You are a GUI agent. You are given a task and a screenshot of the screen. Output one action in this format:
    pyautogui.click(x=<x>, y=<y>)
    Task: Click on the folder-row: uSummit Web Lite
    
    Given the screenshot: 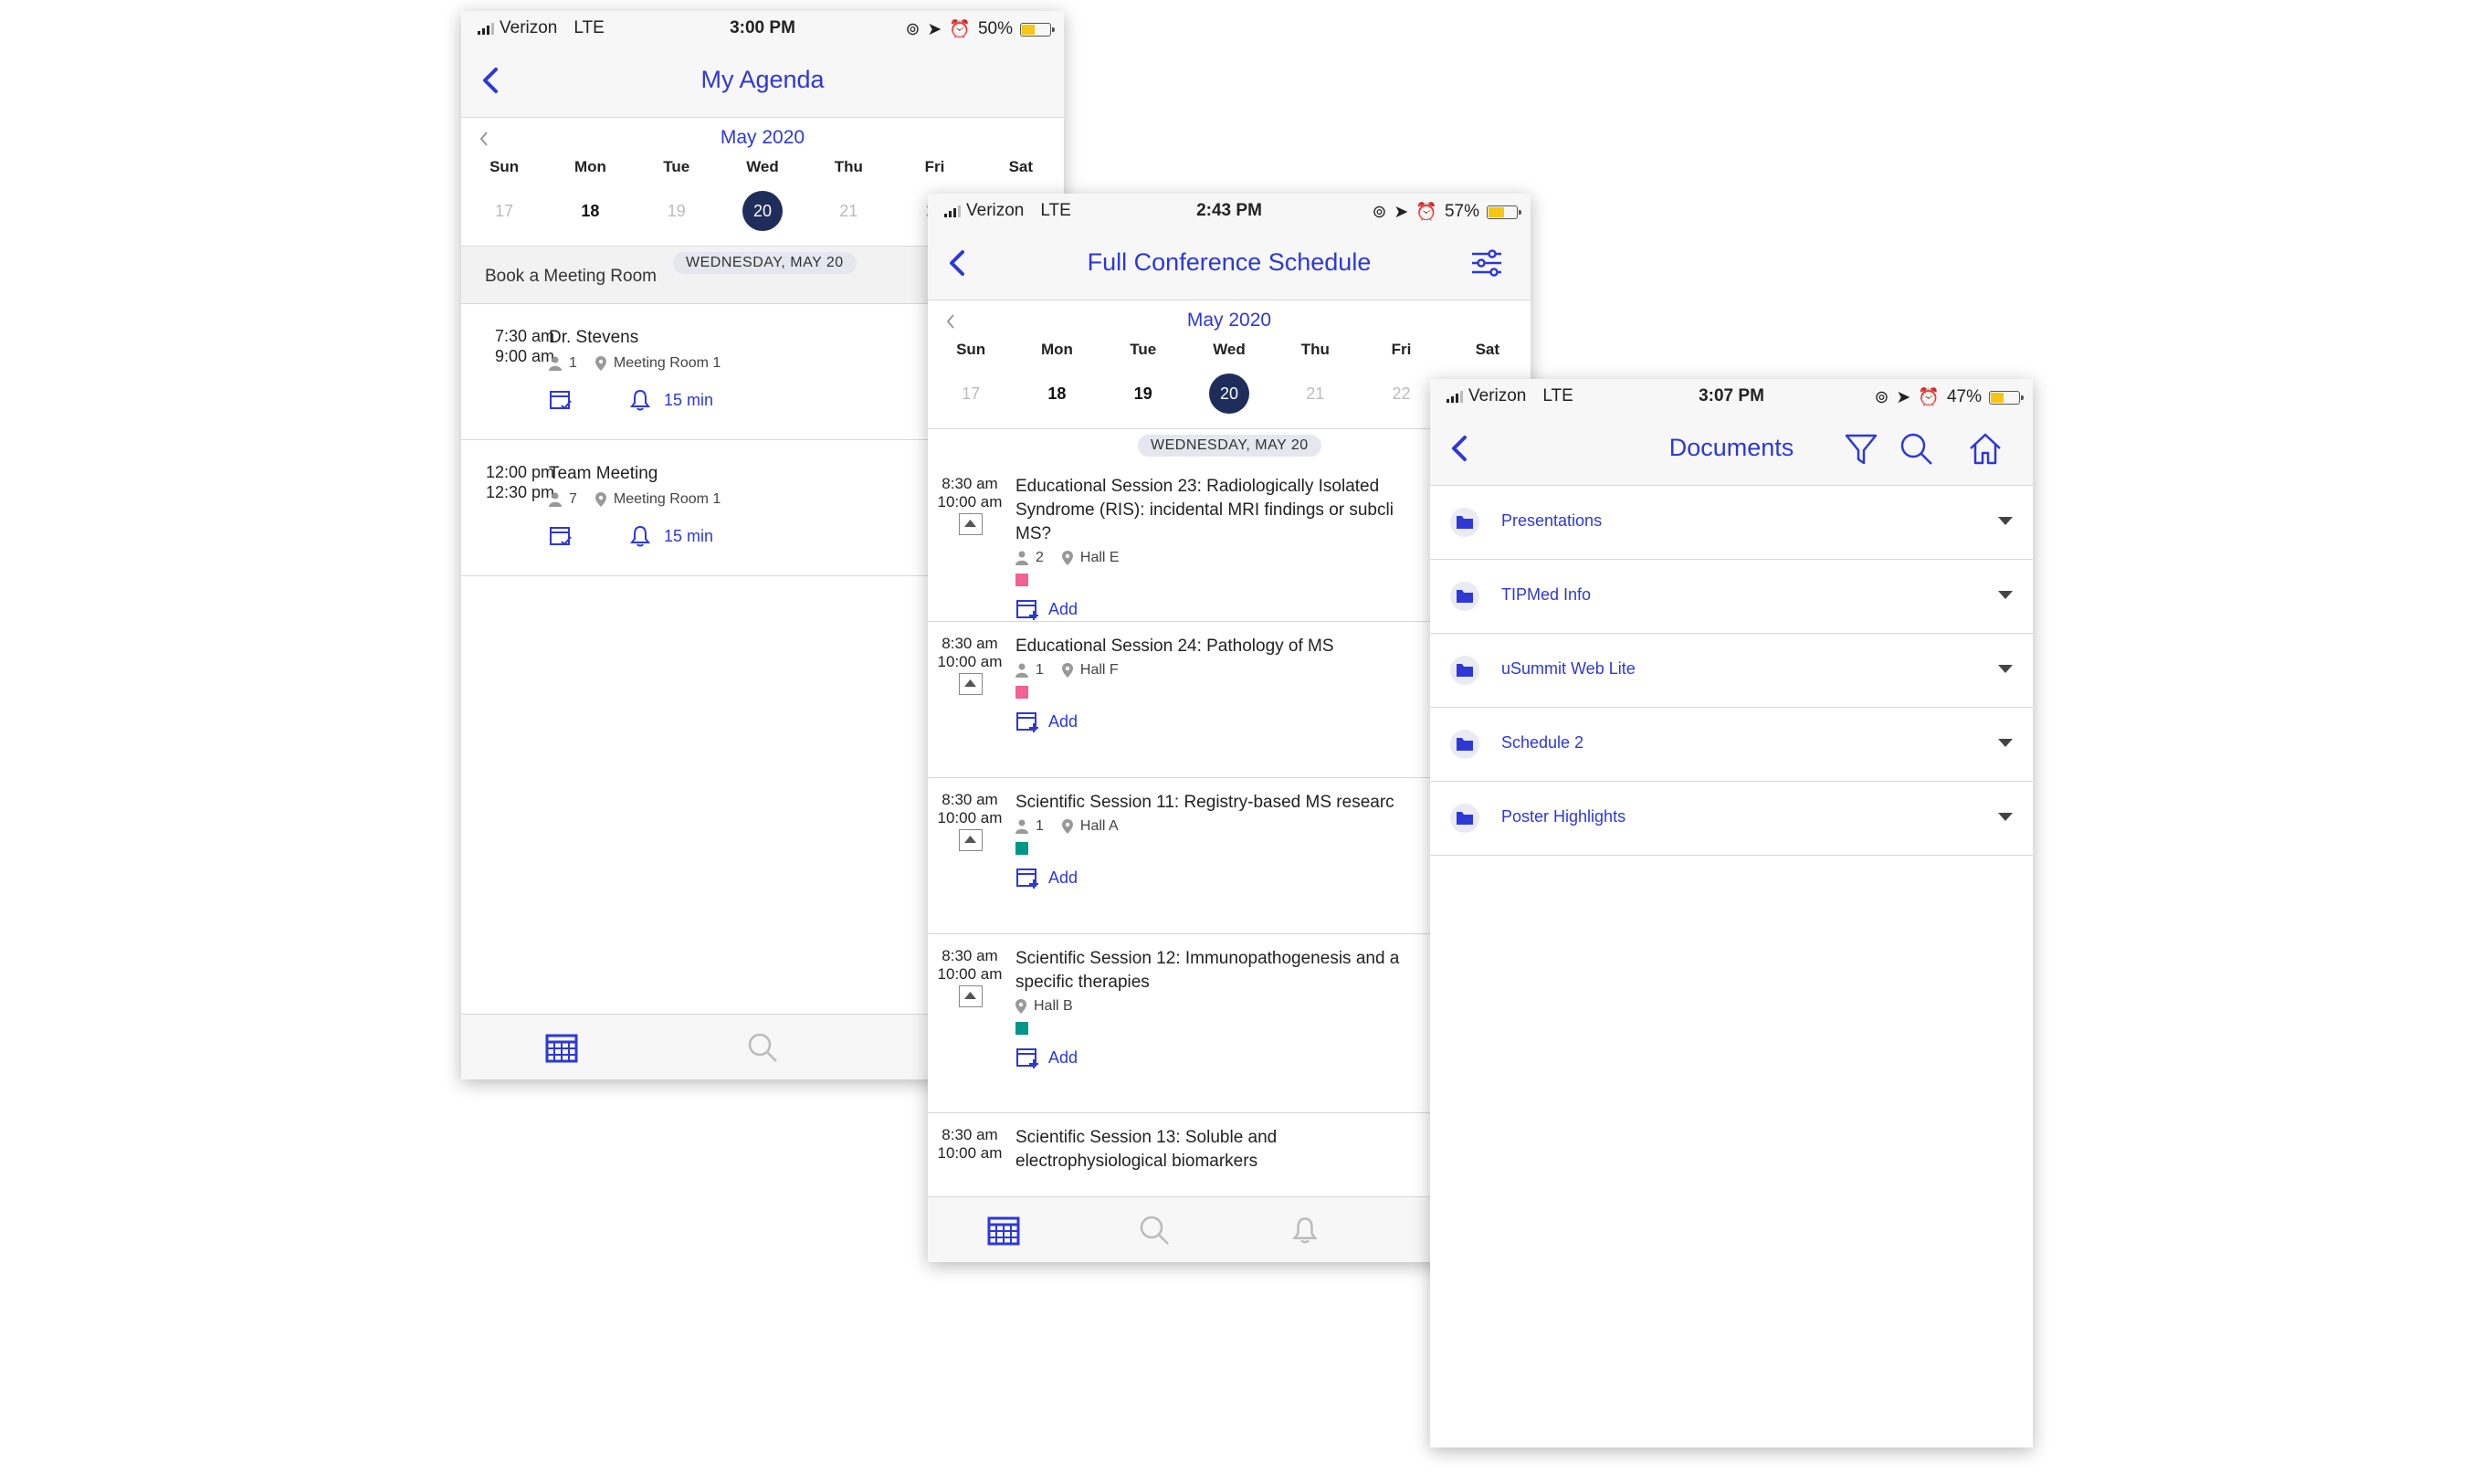 What is the action you would take?
    pyautogui.click(x=1732, y=671)
    